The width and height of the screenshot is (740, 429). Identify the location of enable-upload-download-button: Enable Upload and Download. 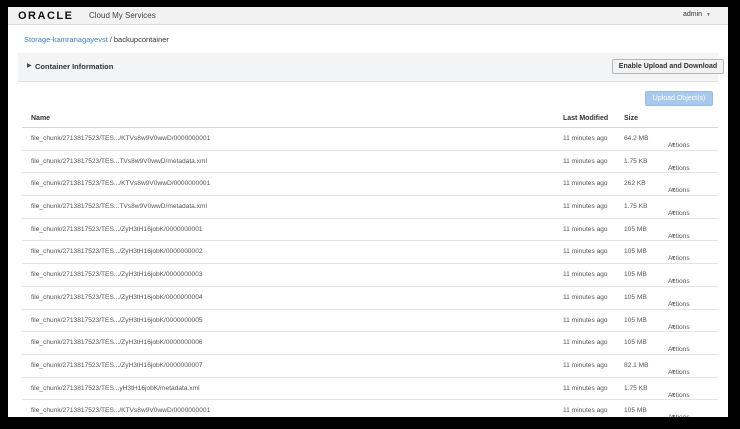
(668, 66).